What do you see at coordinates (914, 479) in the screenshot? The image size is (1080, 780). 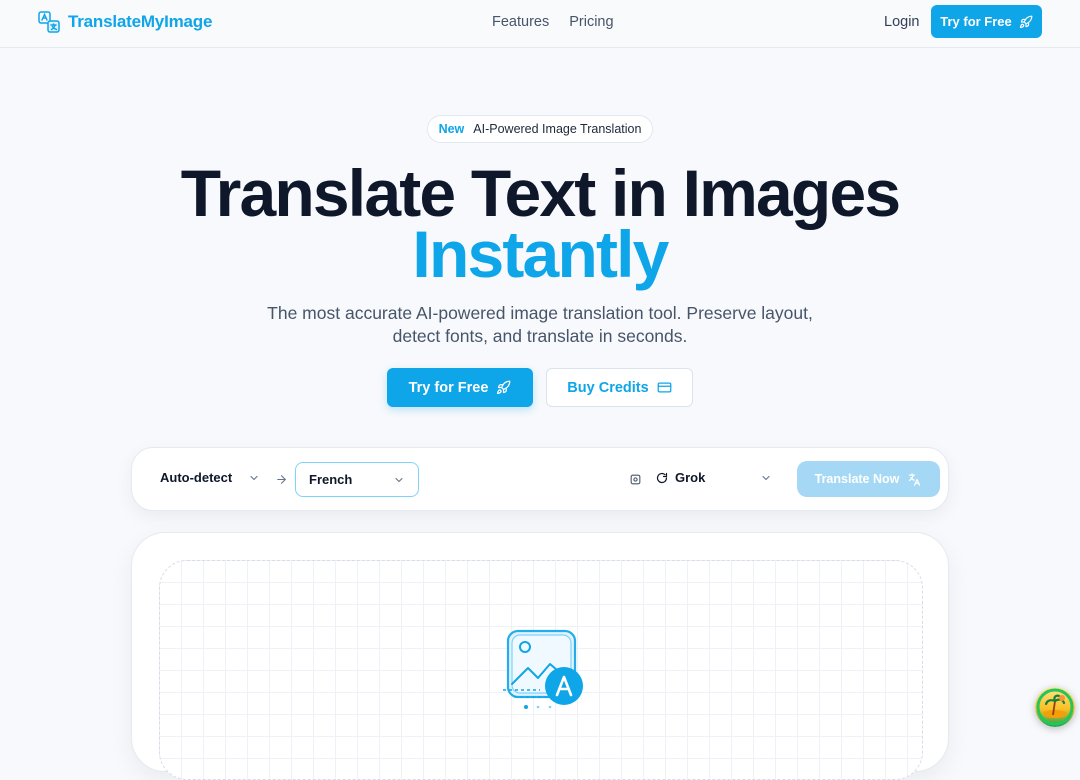 I see `translate-icon` at bounding box center [914, 479].